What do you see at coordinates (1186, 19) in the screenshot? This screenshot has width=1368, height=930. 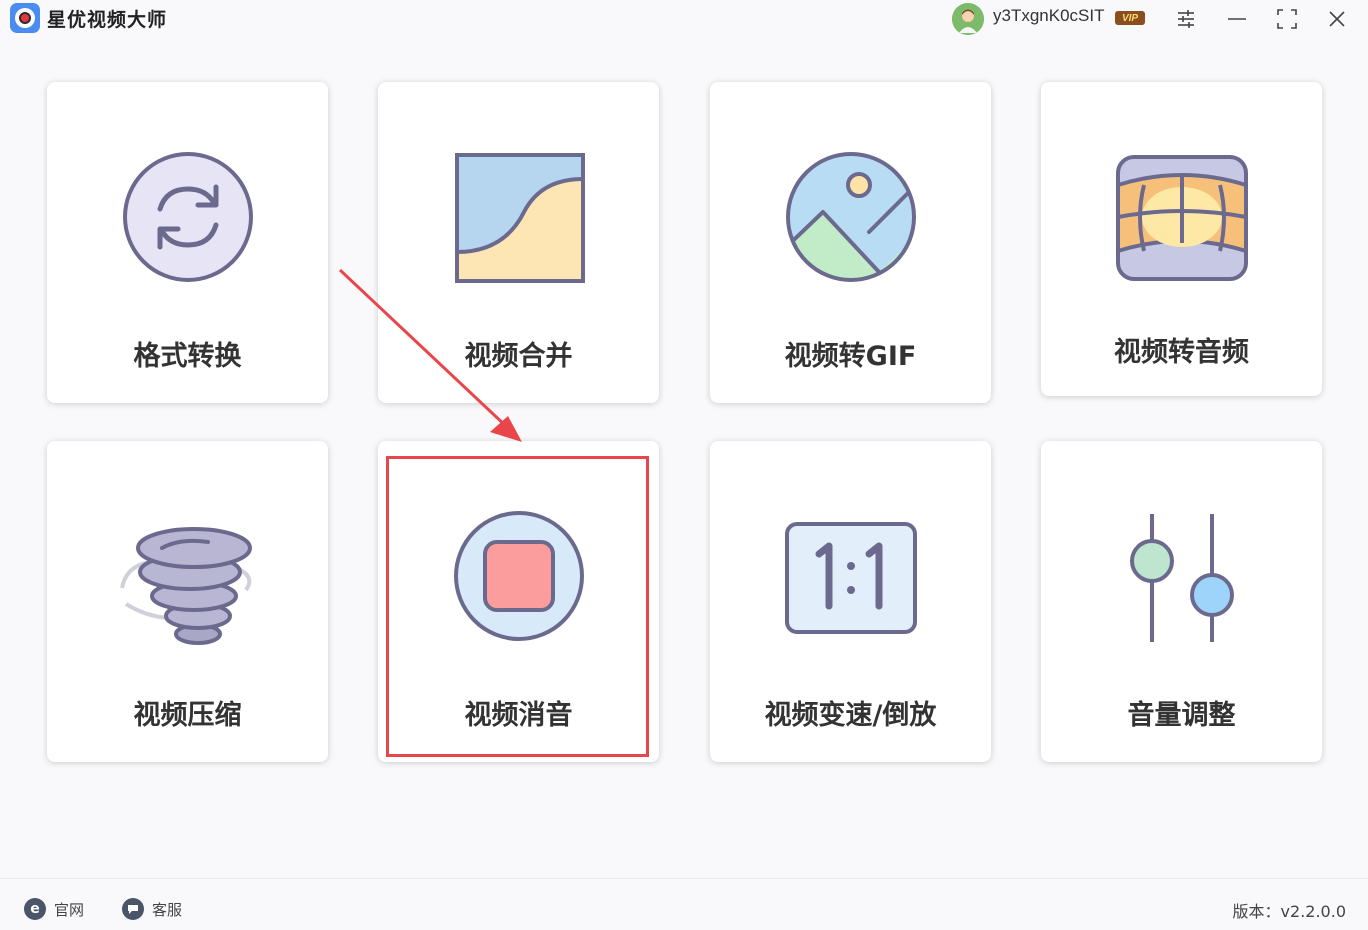 I see `settings-icon` at bounding box center [1186, 19].